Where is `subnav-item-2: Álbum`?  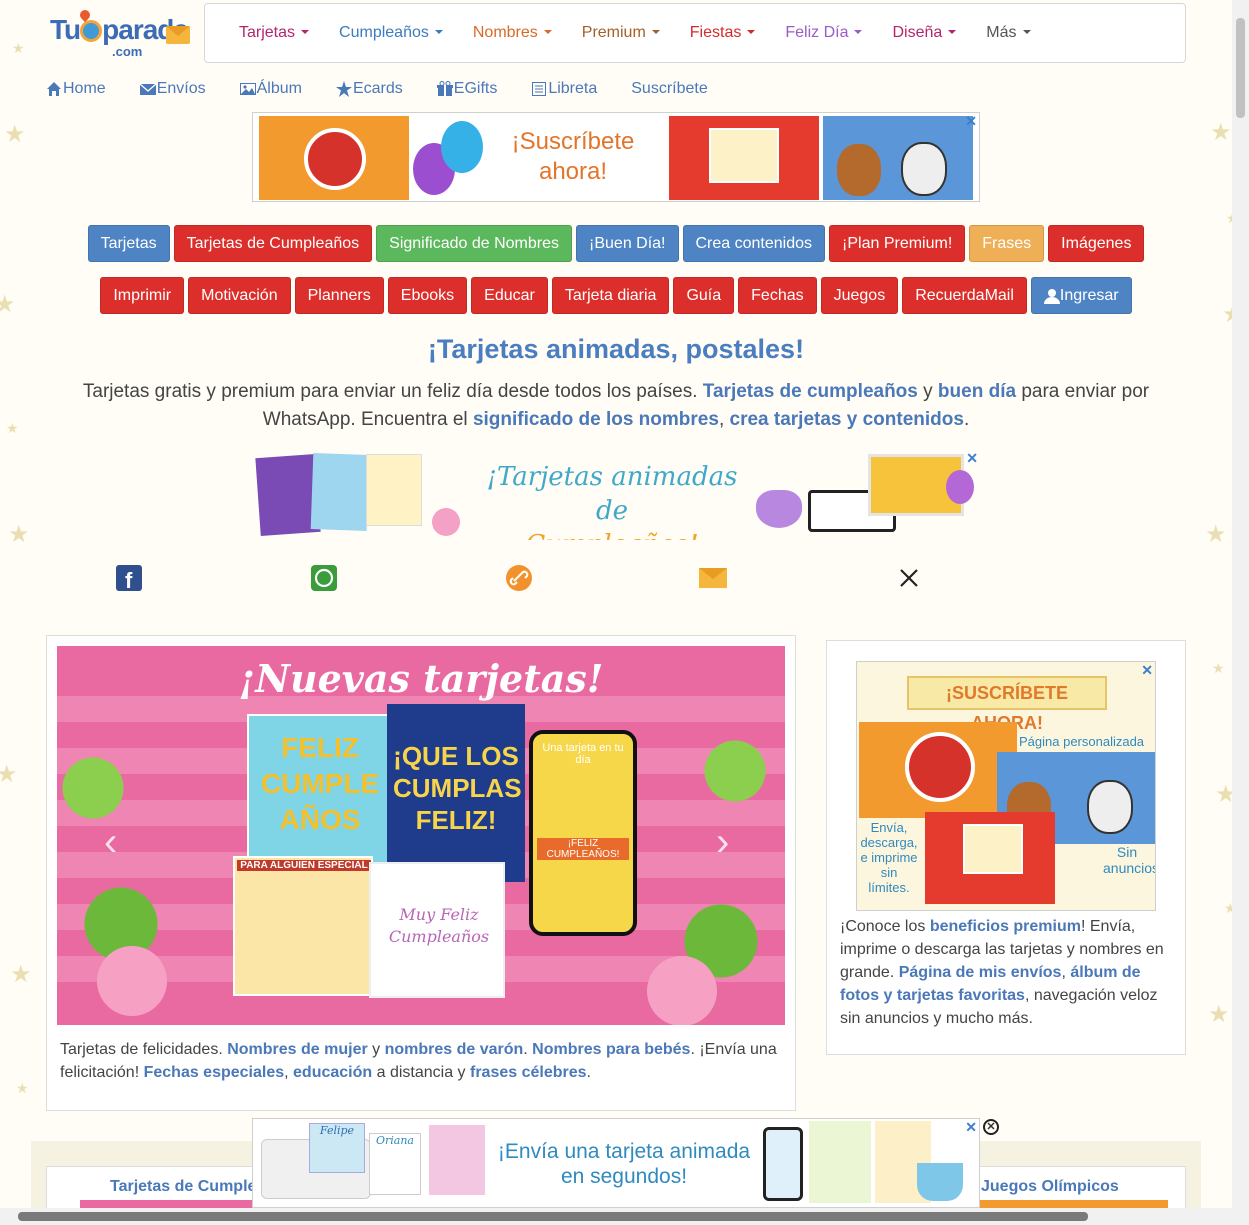
subnav-item-2: Álbum is located at coordinates (270, 89).